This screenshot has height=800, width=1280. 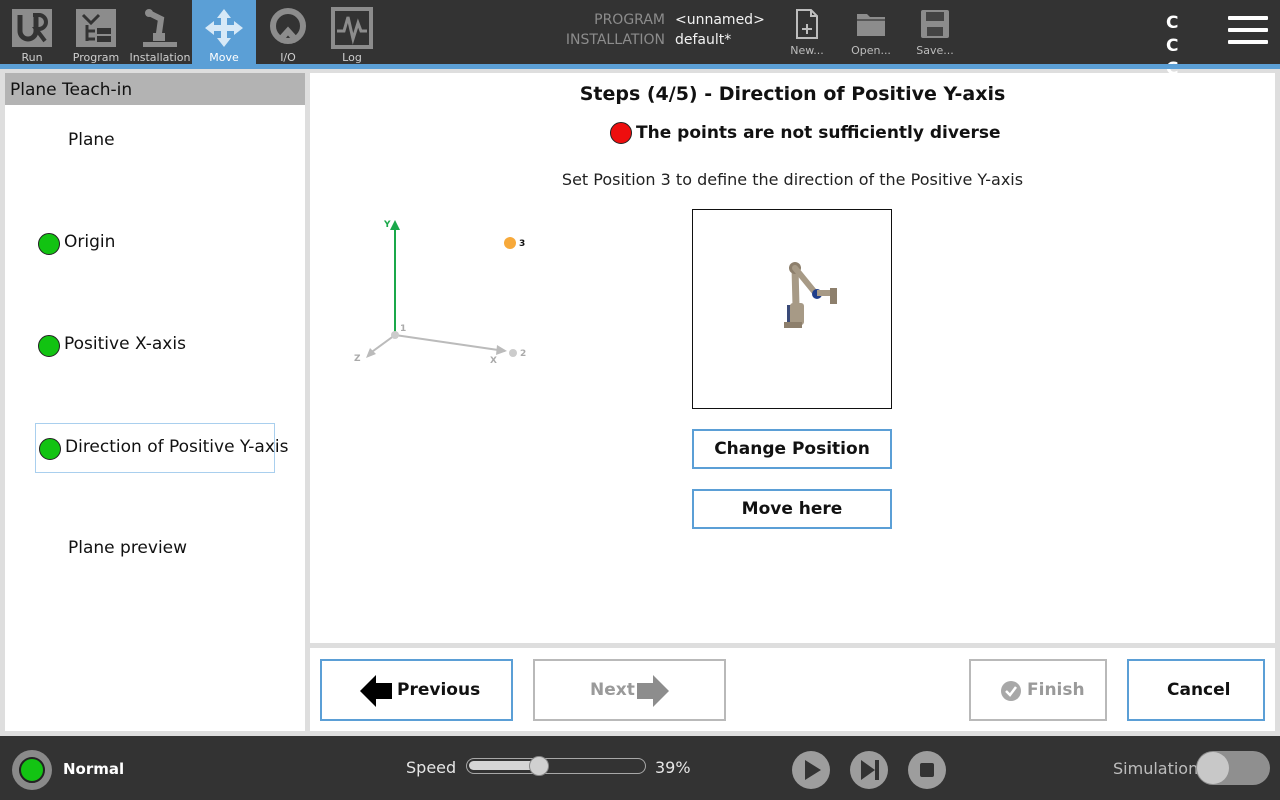 I want to click on axis-diagram: Y X Z 1 2 3, so click(x=440, y=293).